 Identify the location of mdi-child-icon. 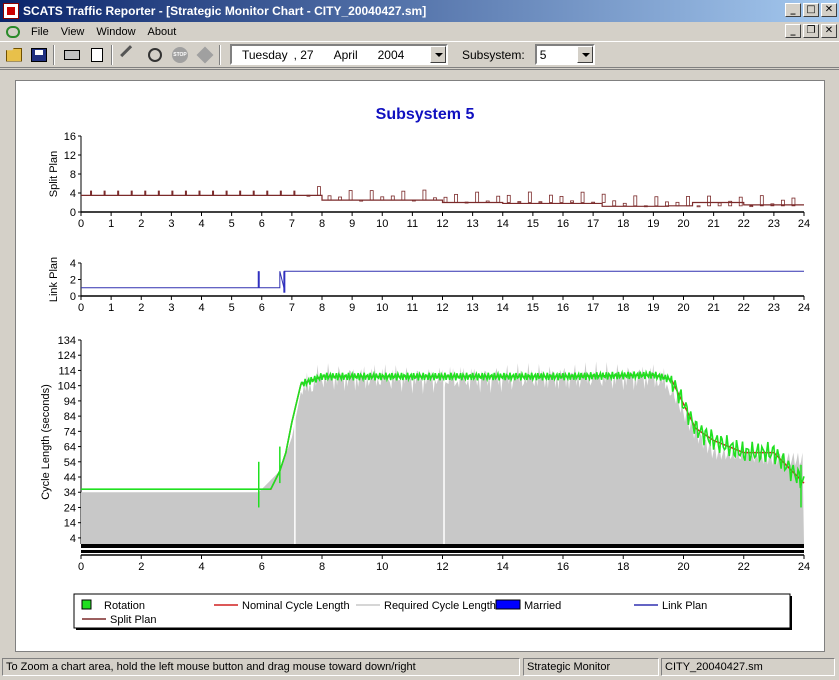
(13, 31).